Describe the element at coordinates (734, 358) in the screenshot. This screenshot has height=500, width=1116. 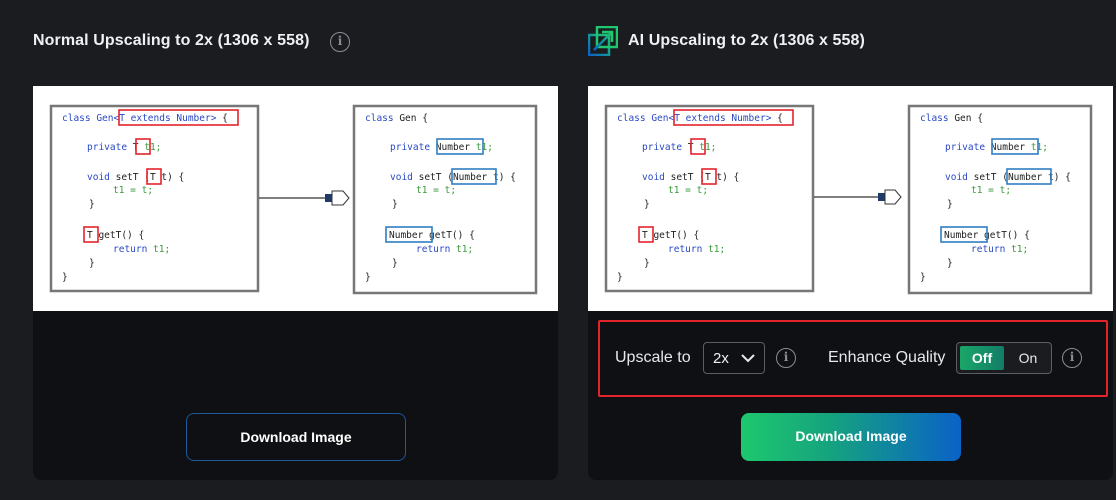
I see `upscale-factor-select: 2x` at that location.